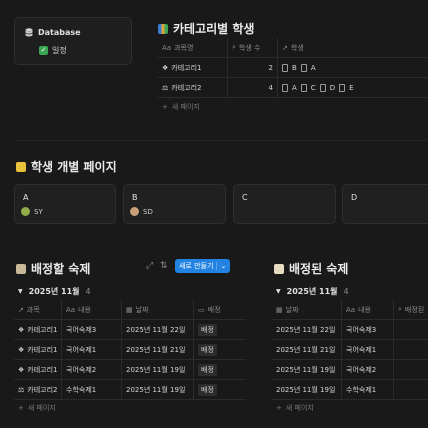 This screenshot has height=428, width=428. What do you see at coordinates (351, 88) in the screenshot?
I see `student-link: E` at bounding box center [351, 88].